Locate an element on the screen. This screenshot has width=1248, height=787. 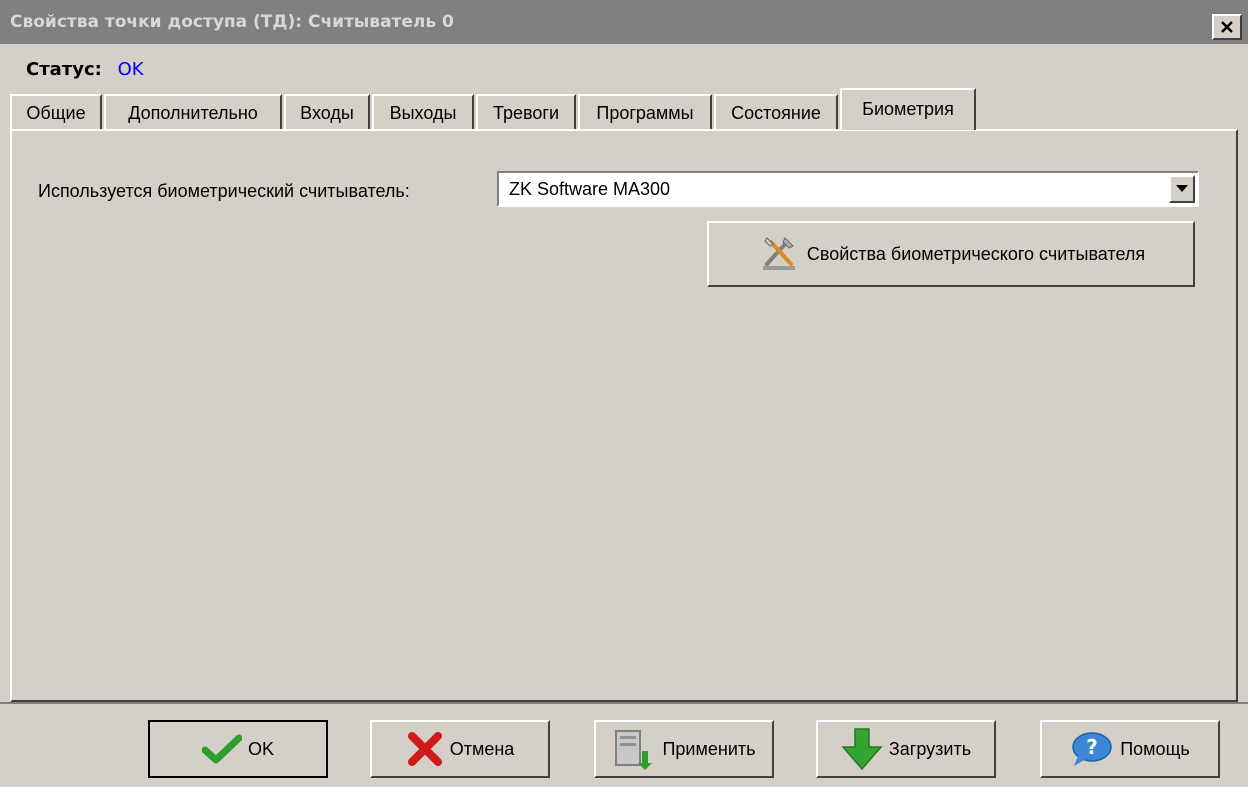
tab-state: Состояние is located at coordinates (776, 112).